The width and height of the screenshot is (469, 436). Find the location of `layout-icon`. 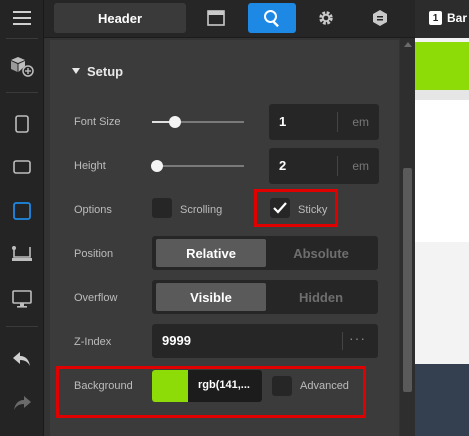

layout-icon is located at coordinates (216, 18).